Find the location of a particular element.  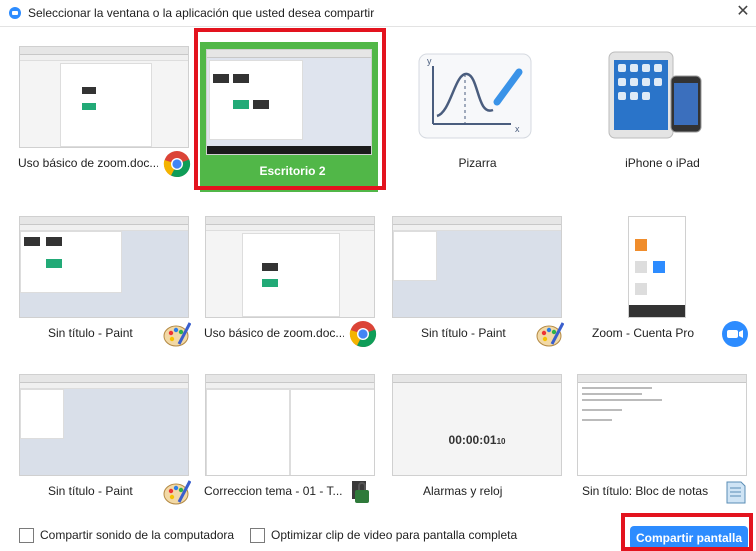

ipad-iphone-icon is located at coordinates (655, 95).